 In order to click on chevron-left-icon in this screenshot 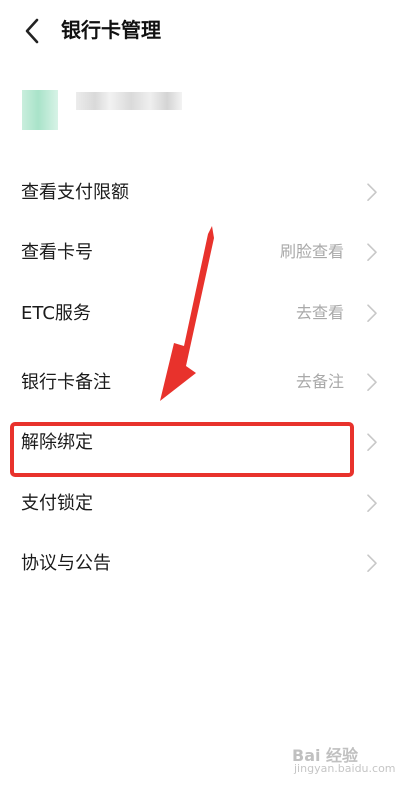, I will do `click(32, 31)`.